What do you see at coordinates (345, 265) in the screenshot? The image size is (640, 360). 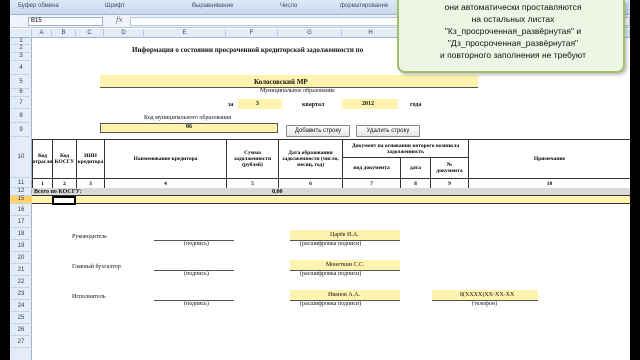 I see `accountant-name: Монеткин С.С.` at bounding box center [345, 265].